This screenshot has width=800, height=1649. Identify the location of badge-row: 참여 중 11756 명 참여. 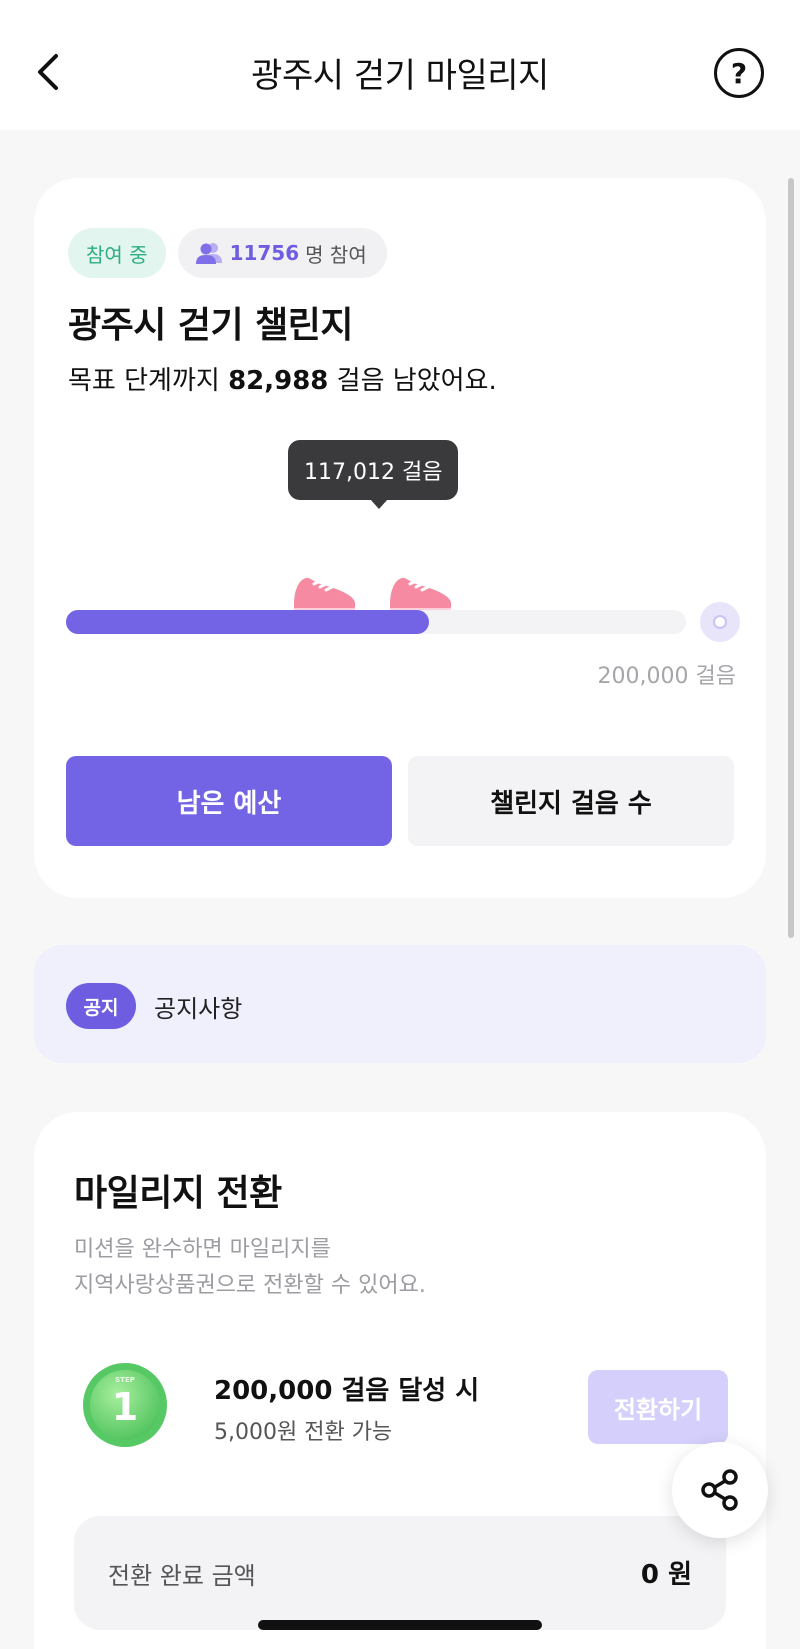
(227, 253).